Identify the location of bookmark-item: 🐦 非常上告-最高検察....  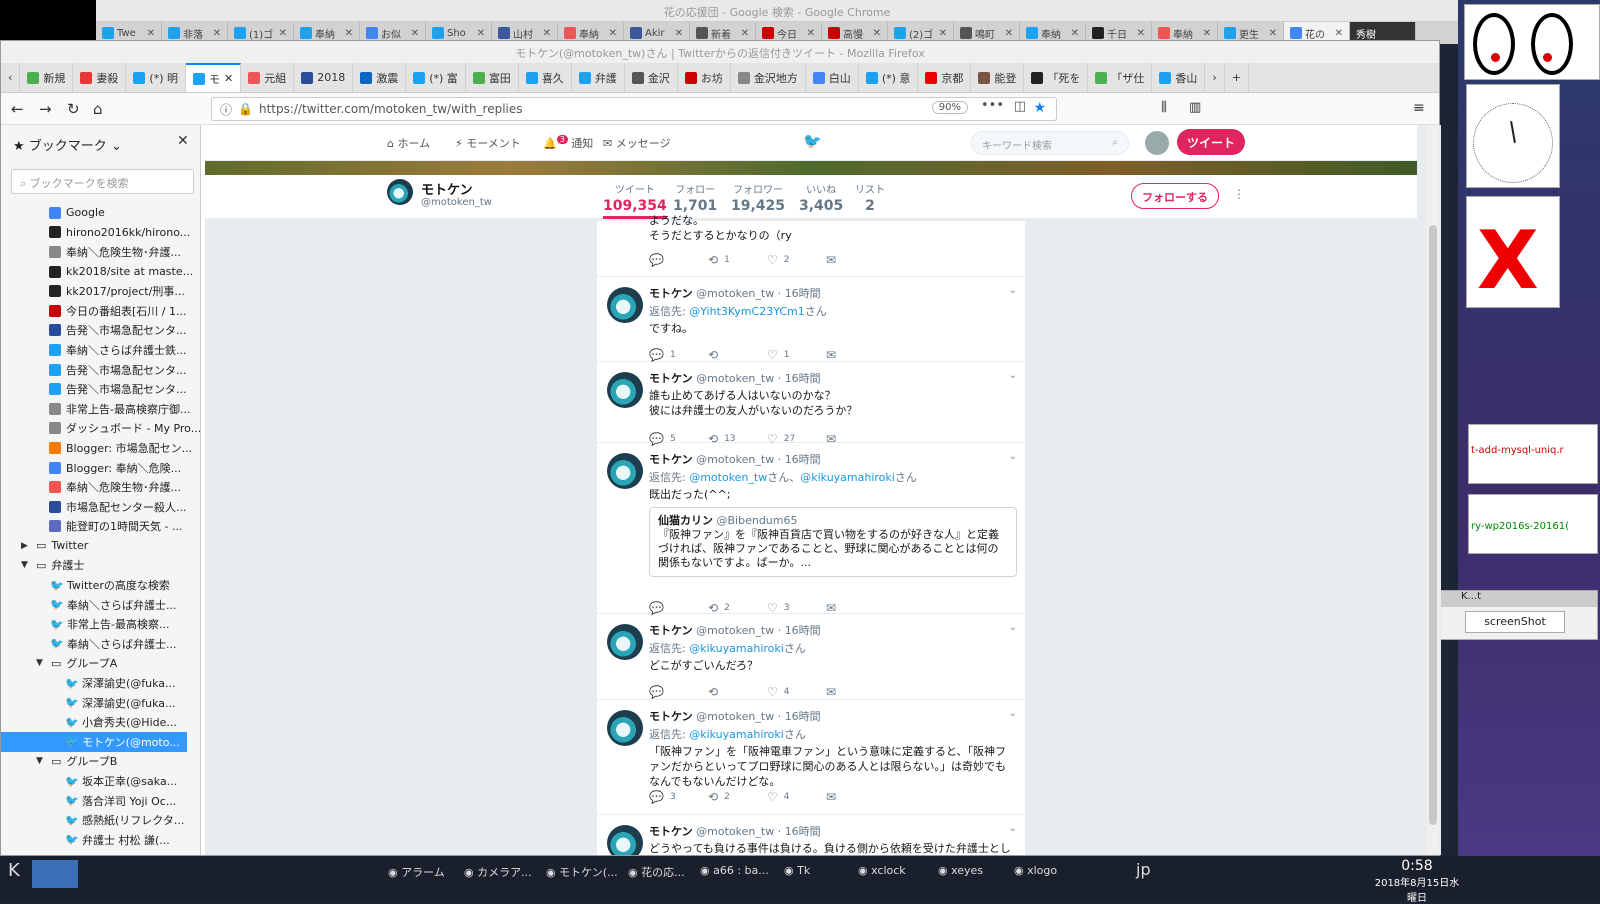
(101, 624).